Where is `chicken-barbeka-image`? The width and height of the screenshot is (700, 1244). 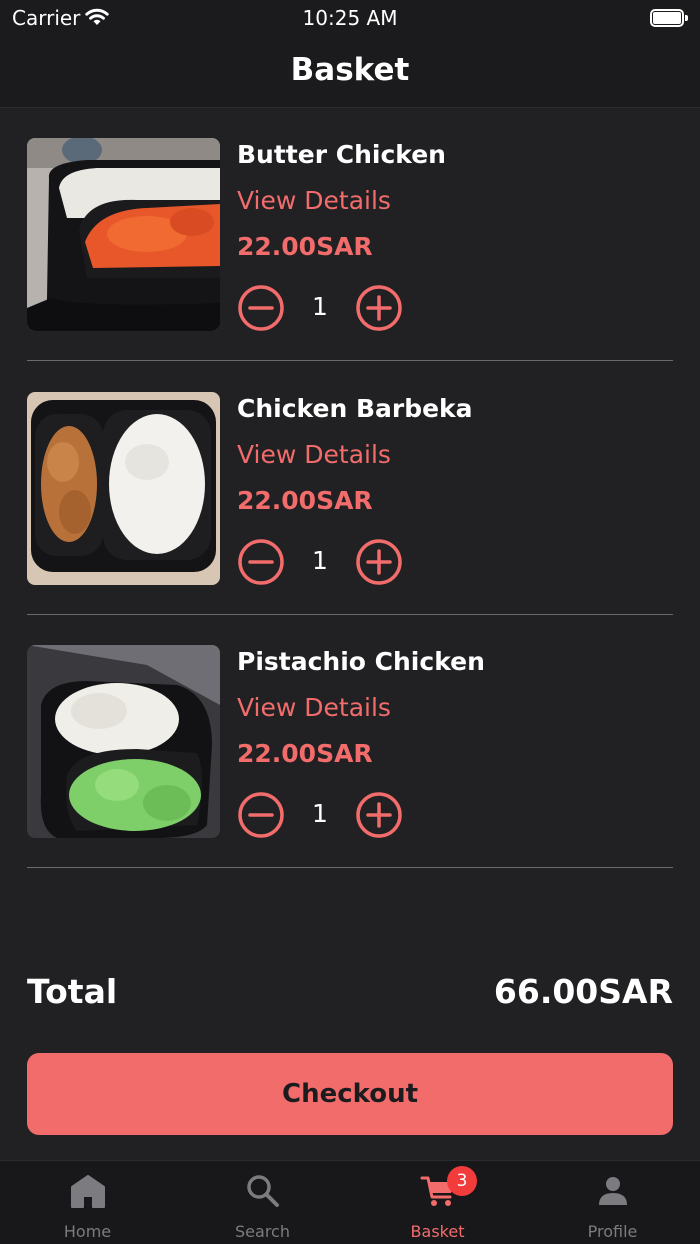
chicken-barbeka-image is located at coordinates (123, 488).